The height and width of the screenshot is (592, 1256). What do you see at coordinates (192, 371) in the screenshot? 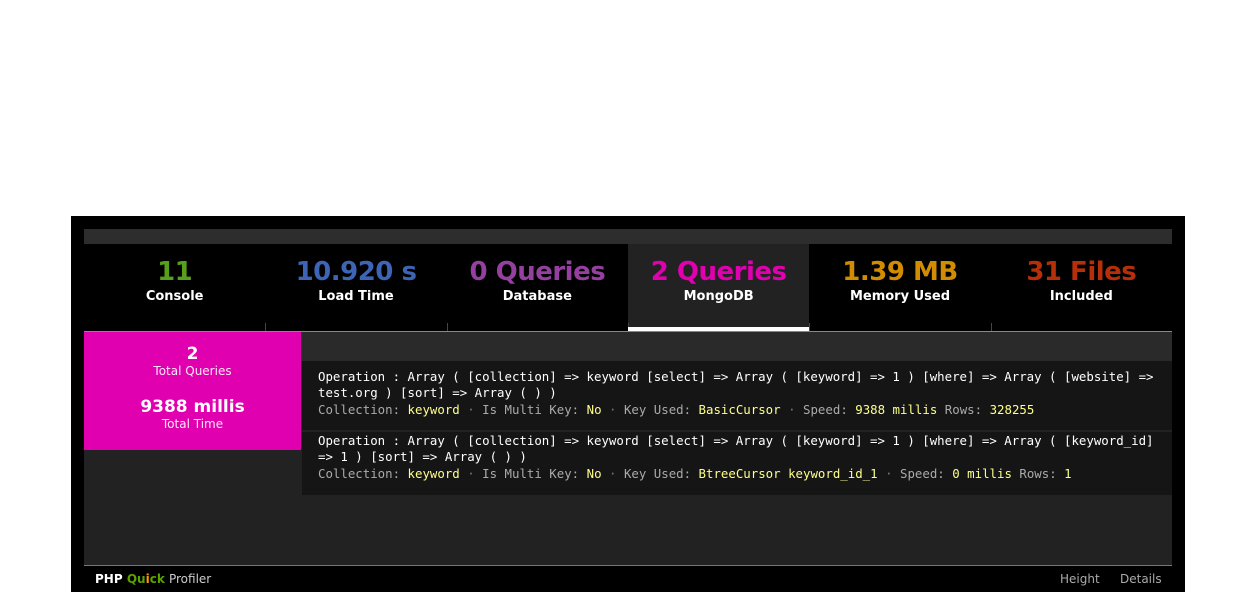
I see `total-queries-label: Total Queries` at bounding box center [192, 371].